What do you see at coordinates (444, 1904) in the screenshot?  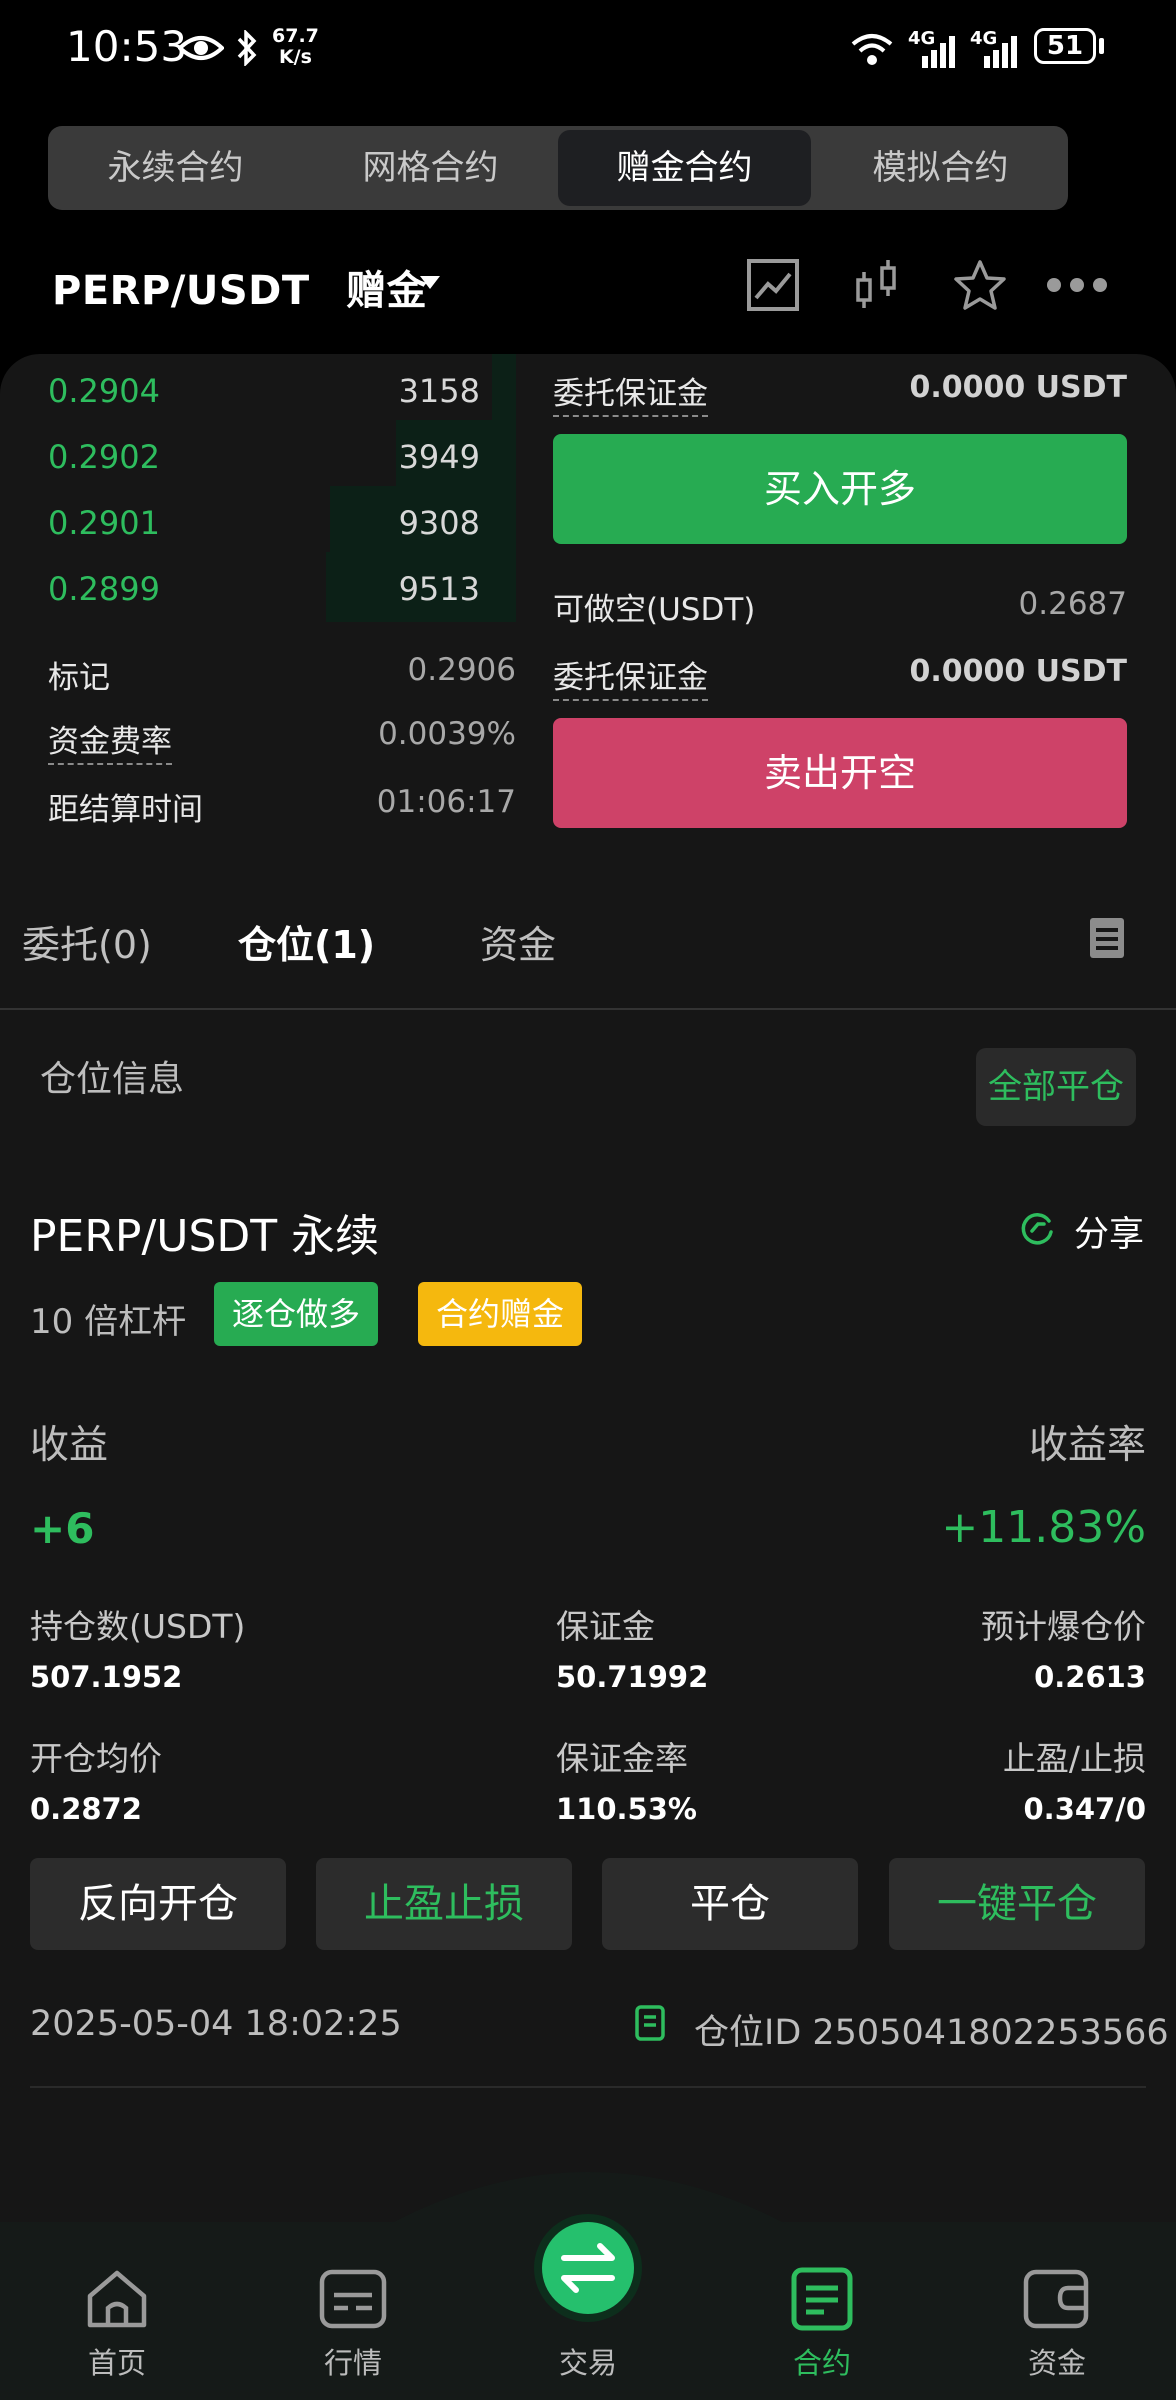 I see `tp-sl-button: 止盈止损` at bounding box center [444, 1904].